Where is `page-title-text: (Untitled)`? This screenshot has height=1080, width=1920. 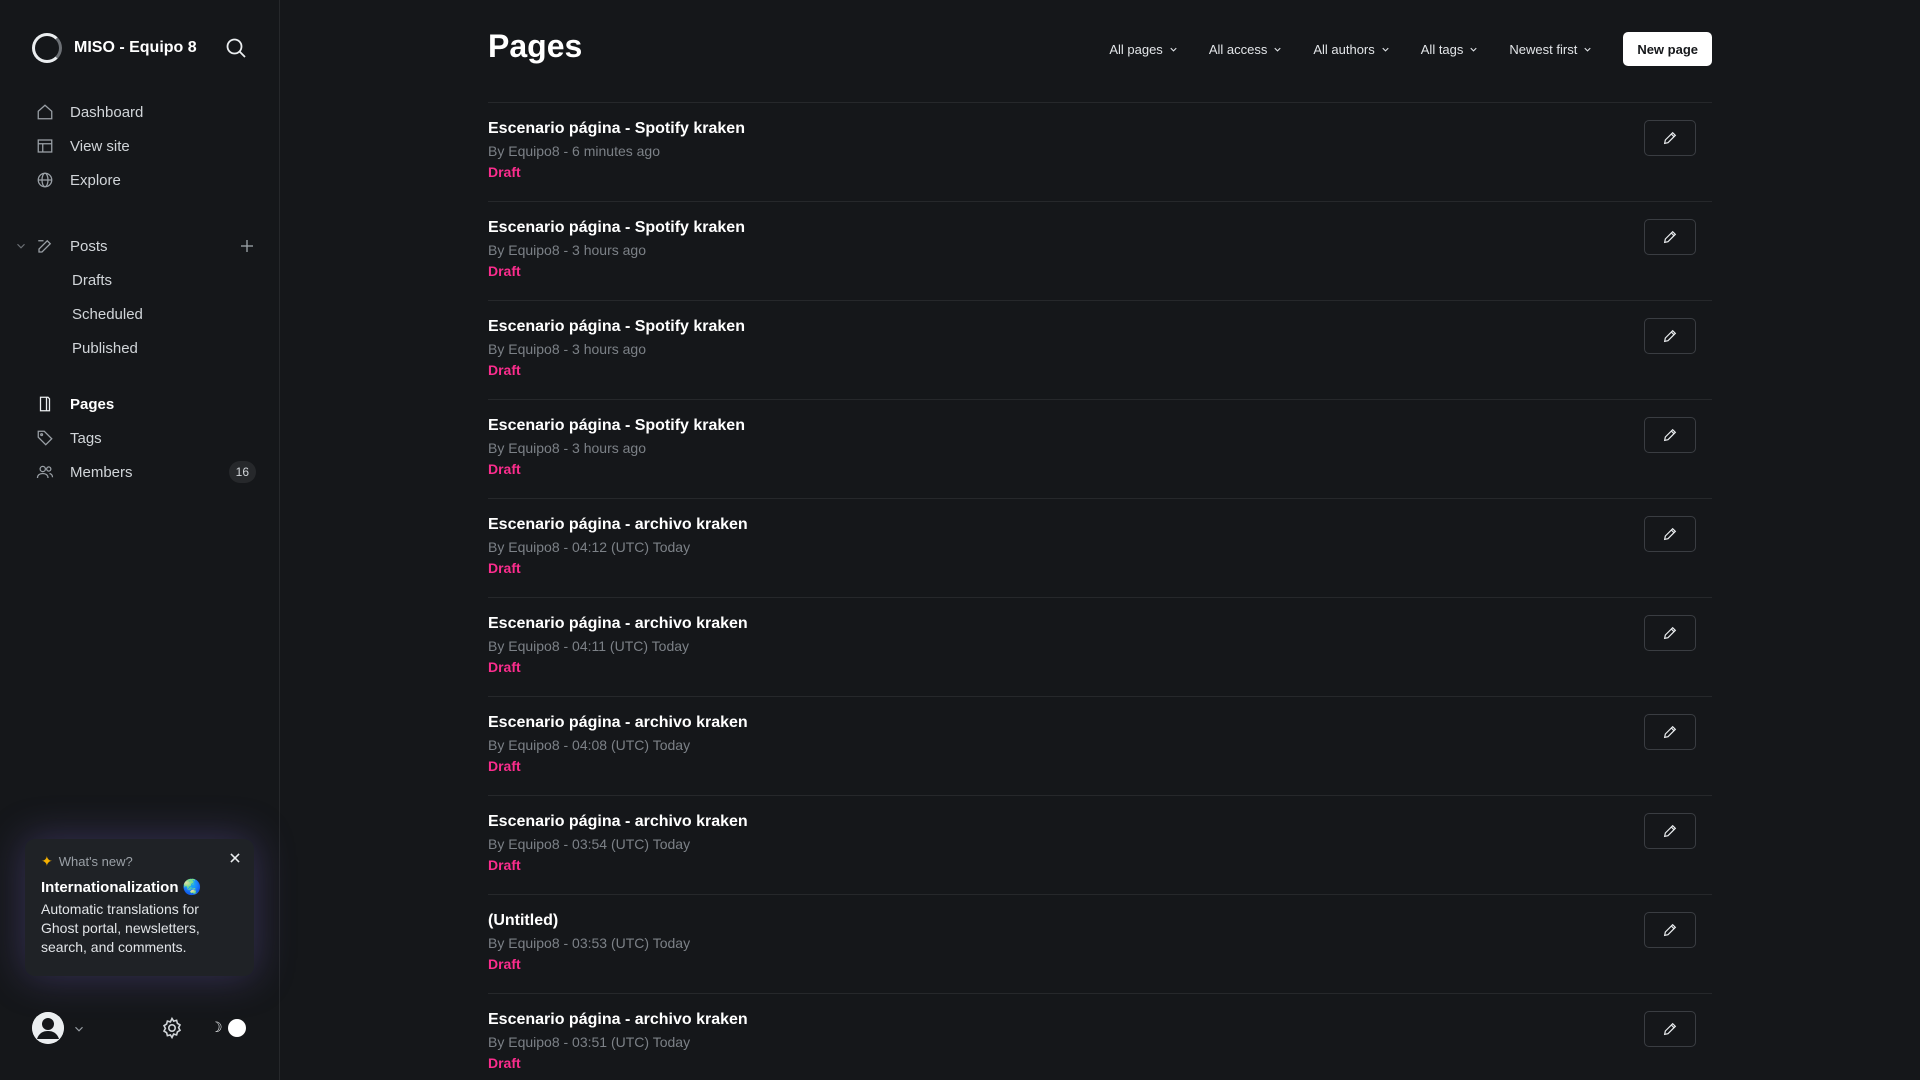 page-title-text: (Untitled) is located at coordinates (523, 920).